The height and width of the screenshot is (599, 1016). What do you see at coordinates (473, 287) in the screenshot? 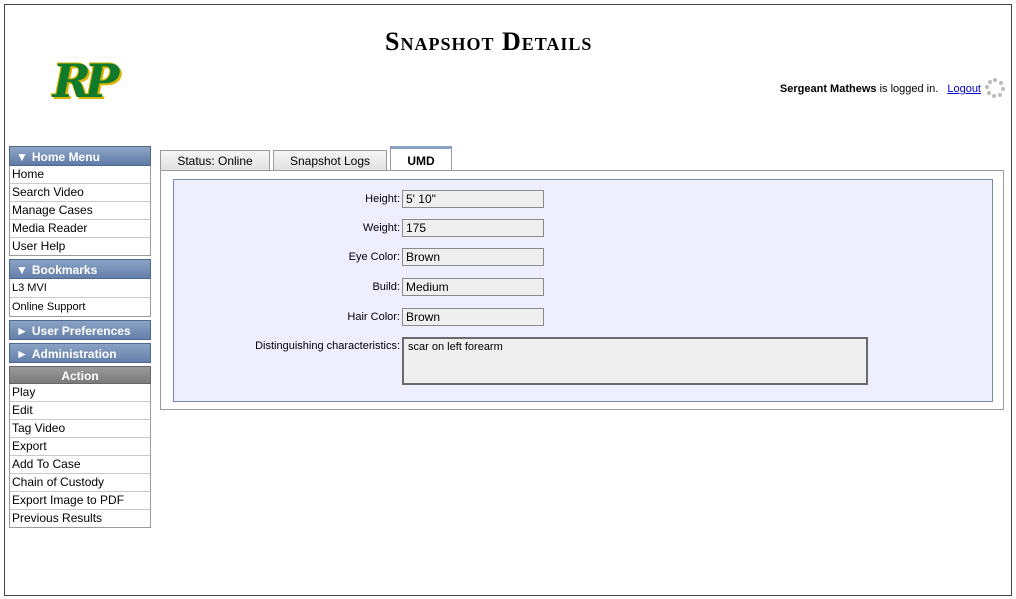
I see `build-field: Medium` at bounding box center [473, 287].